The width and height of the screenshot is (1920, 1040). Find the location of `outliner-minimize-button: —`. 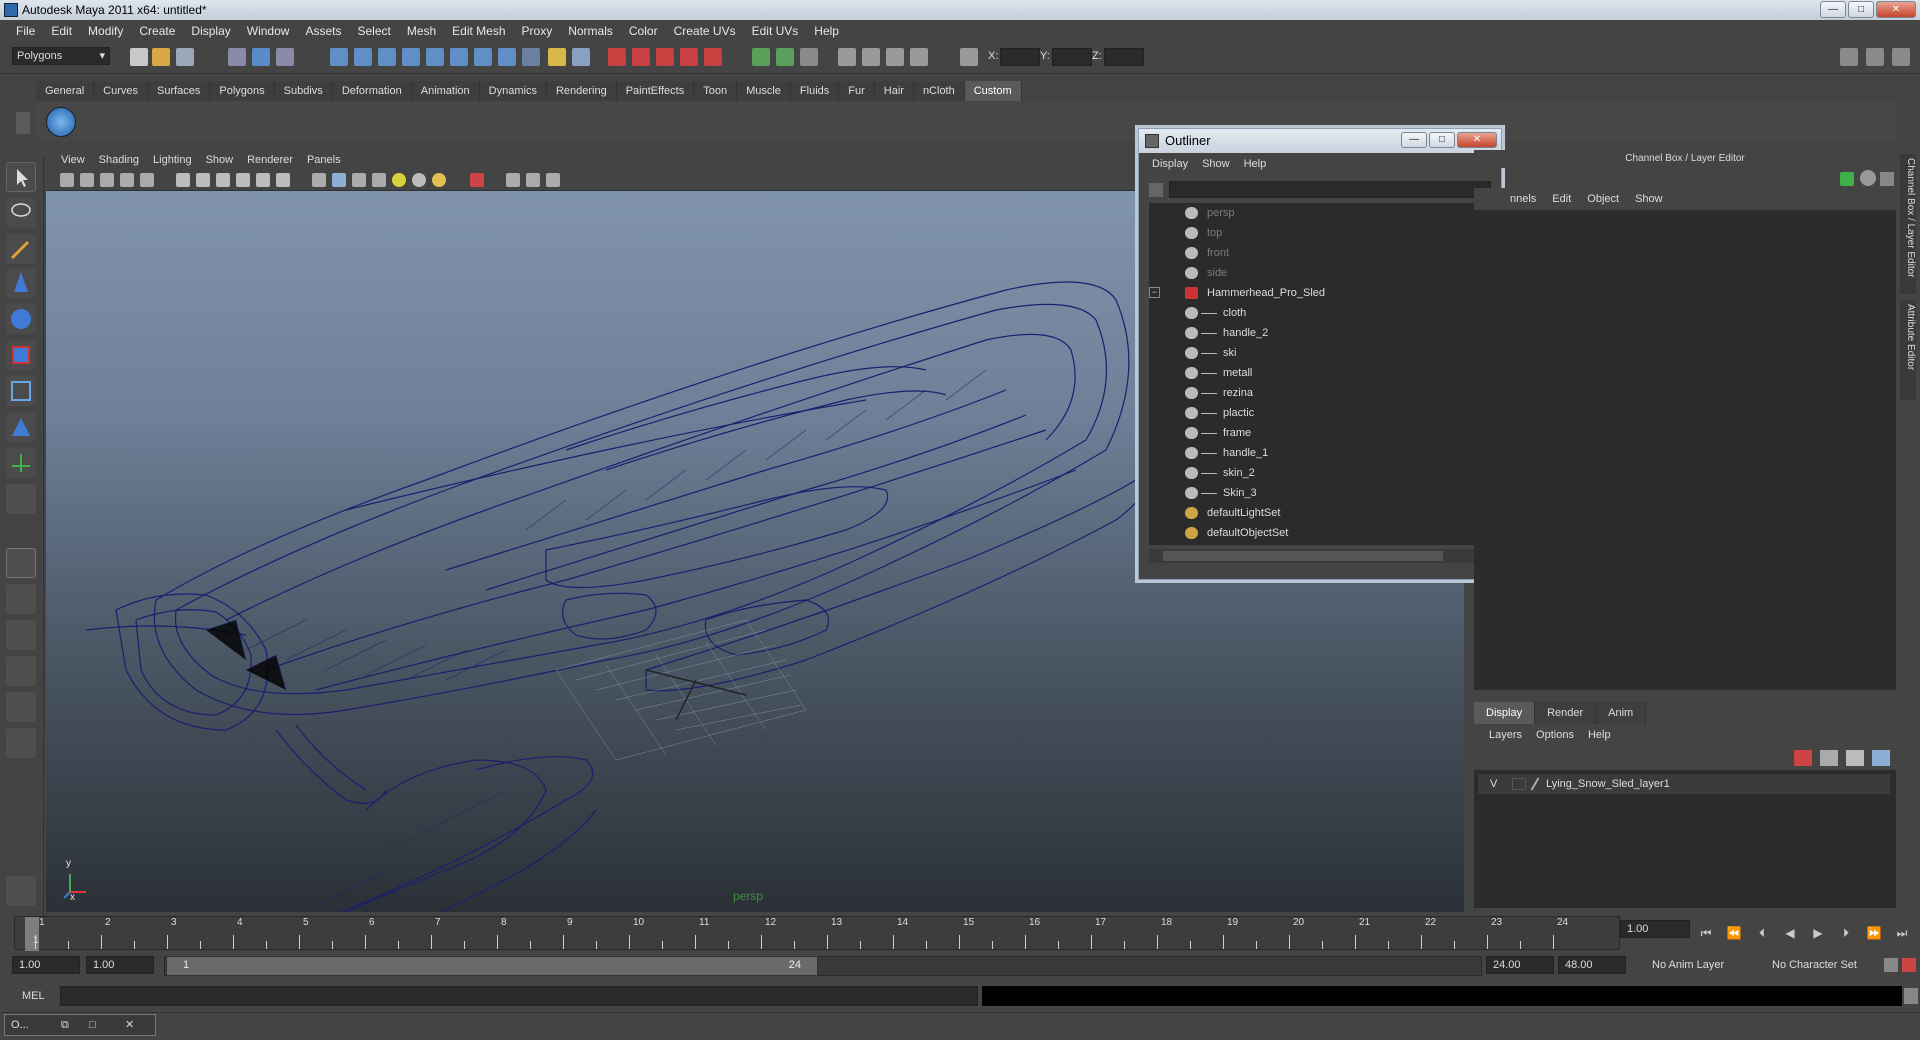

outliner-minimize-button: — is located at coordinates (1414, 140).